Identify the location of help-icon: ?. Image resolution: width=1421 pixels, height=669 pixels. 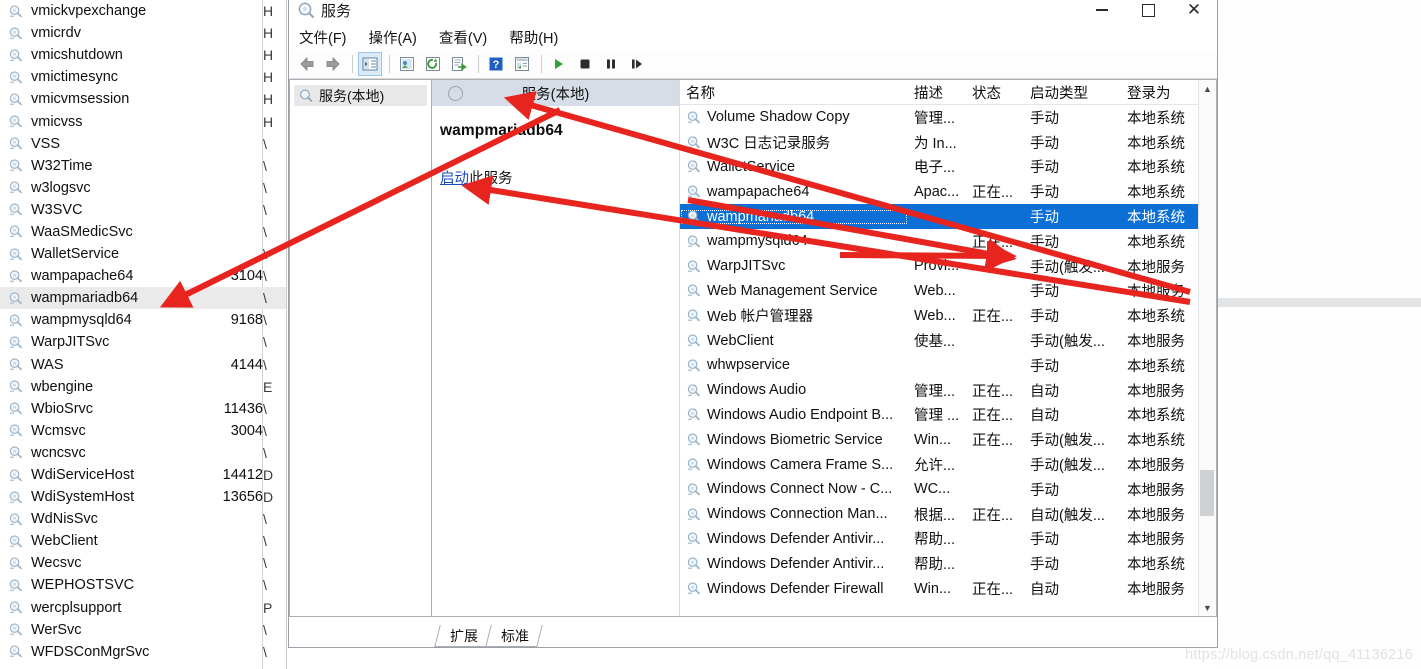
(496, 64).